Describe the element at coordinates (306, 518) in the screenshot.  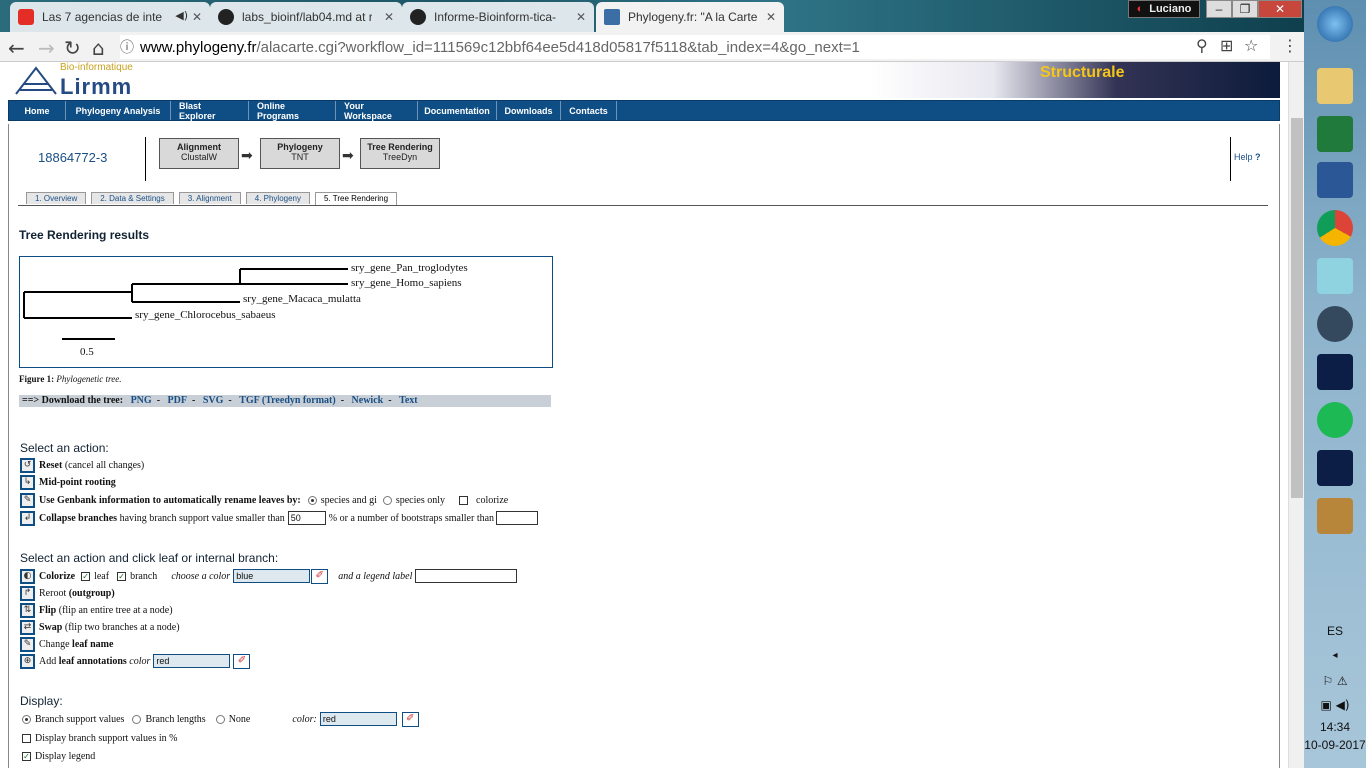
I see `support-value-input: 50` at that location.